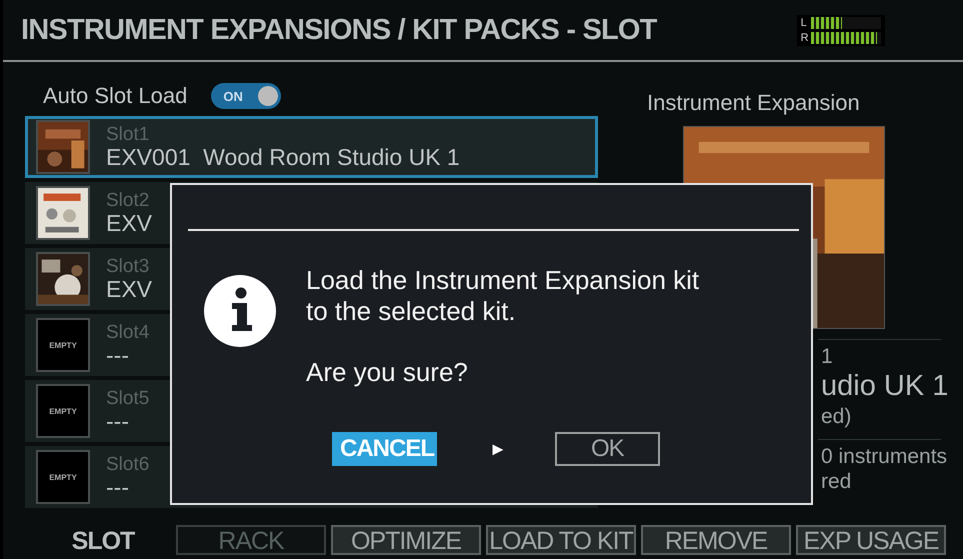 The image size is (963, 559). Describe the element at coordinates (498, 449) in the screenshot. I see `arrow-icon: ►` at that location.